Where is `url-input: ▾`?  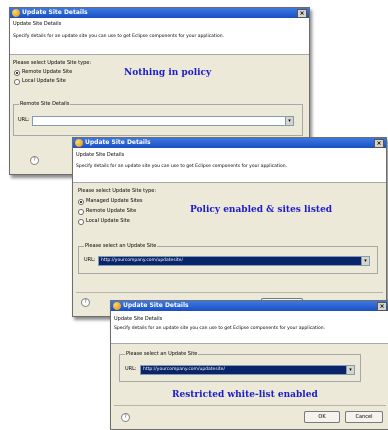 url-input: ▾ is located at coordinates (163, 121).